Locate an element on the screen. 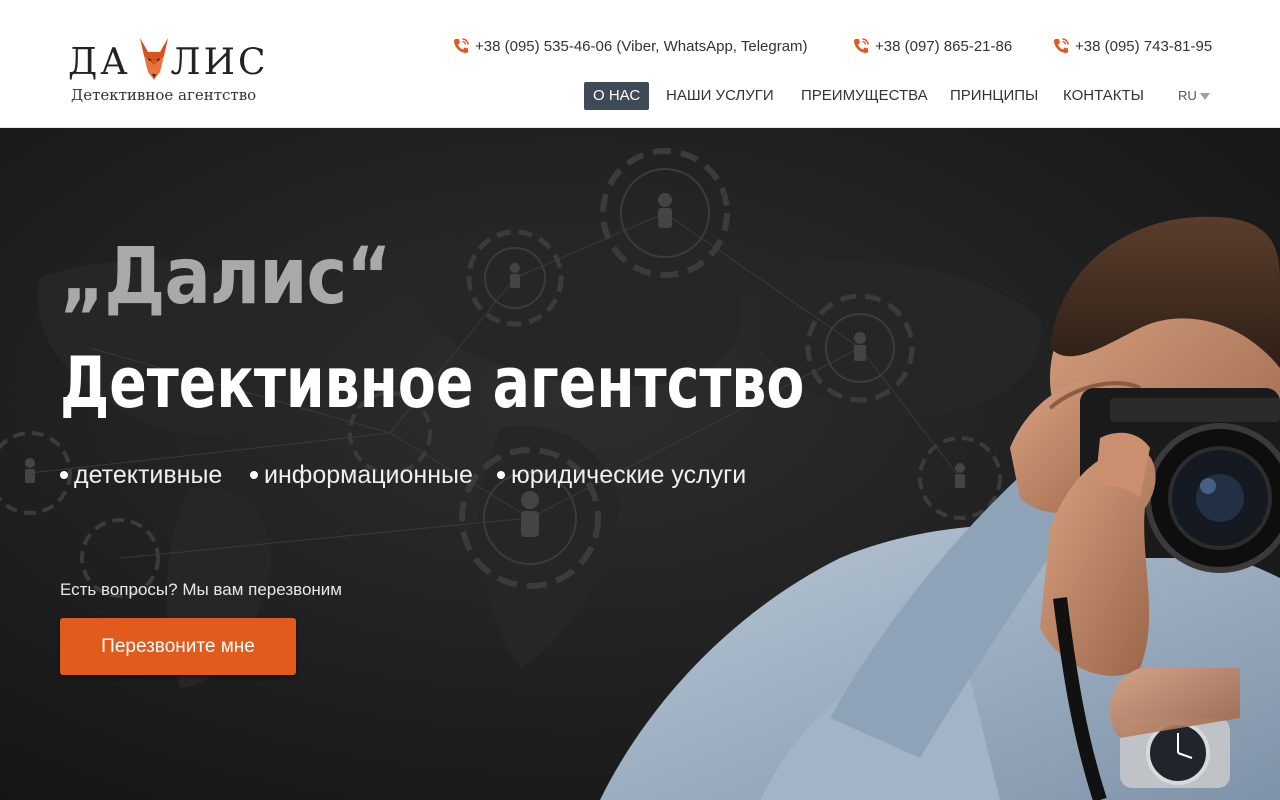 This screenshot has height=800, width=1280. phone-link-2: +38 (097) 865-21-86 is located at coordinates (932, 46).